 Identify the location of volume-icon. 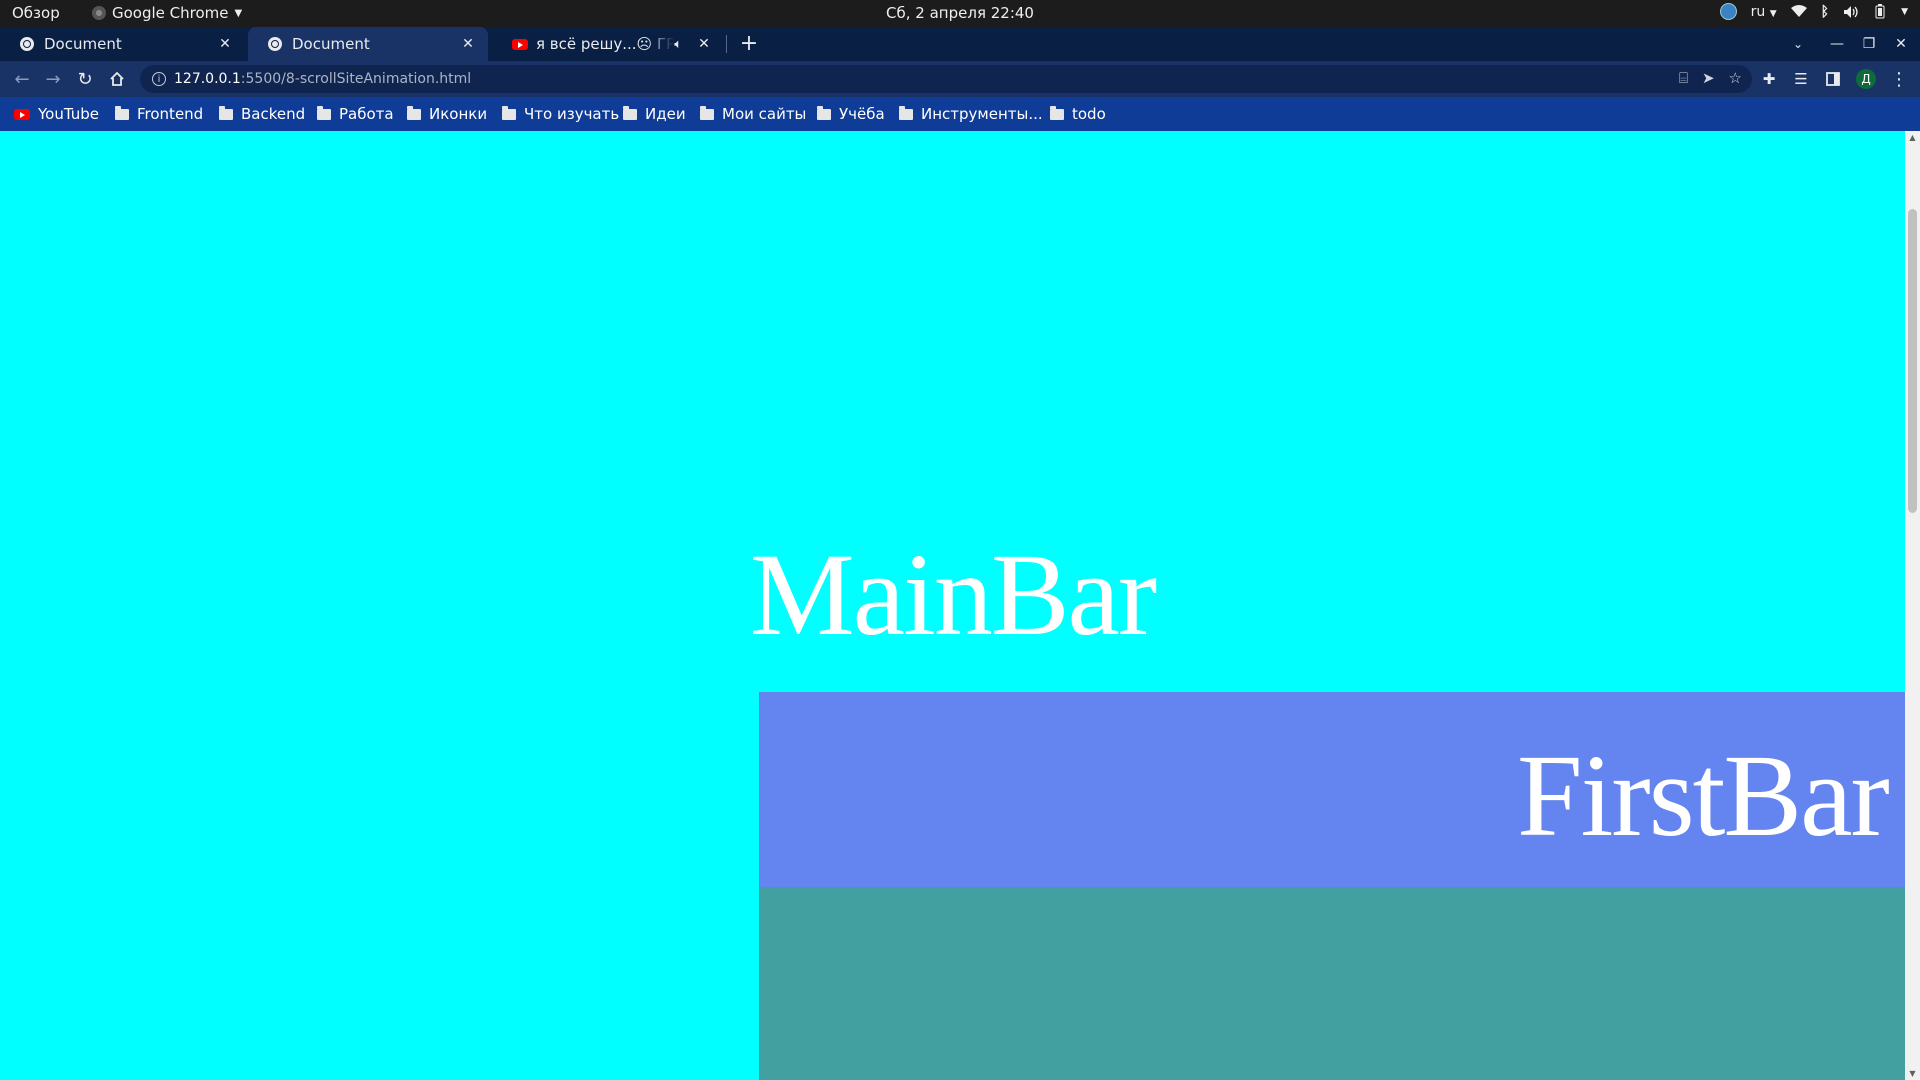
(1851, 12).